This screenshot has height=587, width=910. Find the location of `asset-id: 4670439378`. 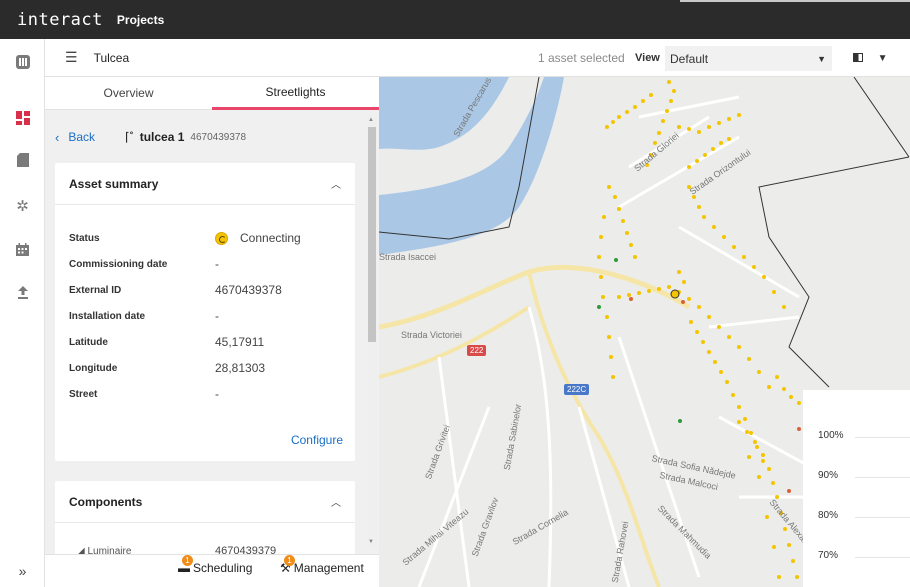

asset-id: 4670439378 is located at coordinates (218, 137).